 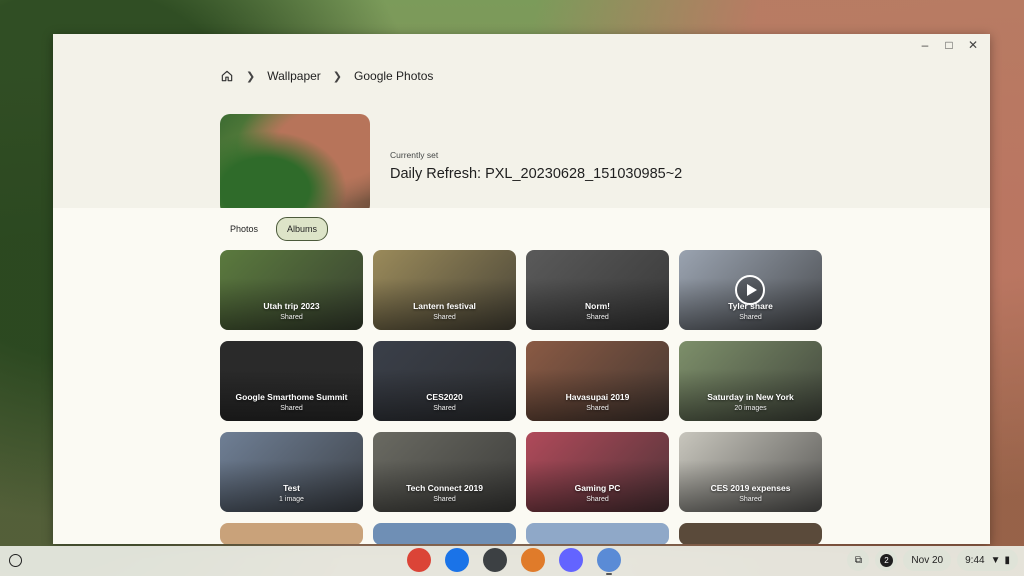 I want to click on tab-albums: Albums, so click(x=302, y=229).